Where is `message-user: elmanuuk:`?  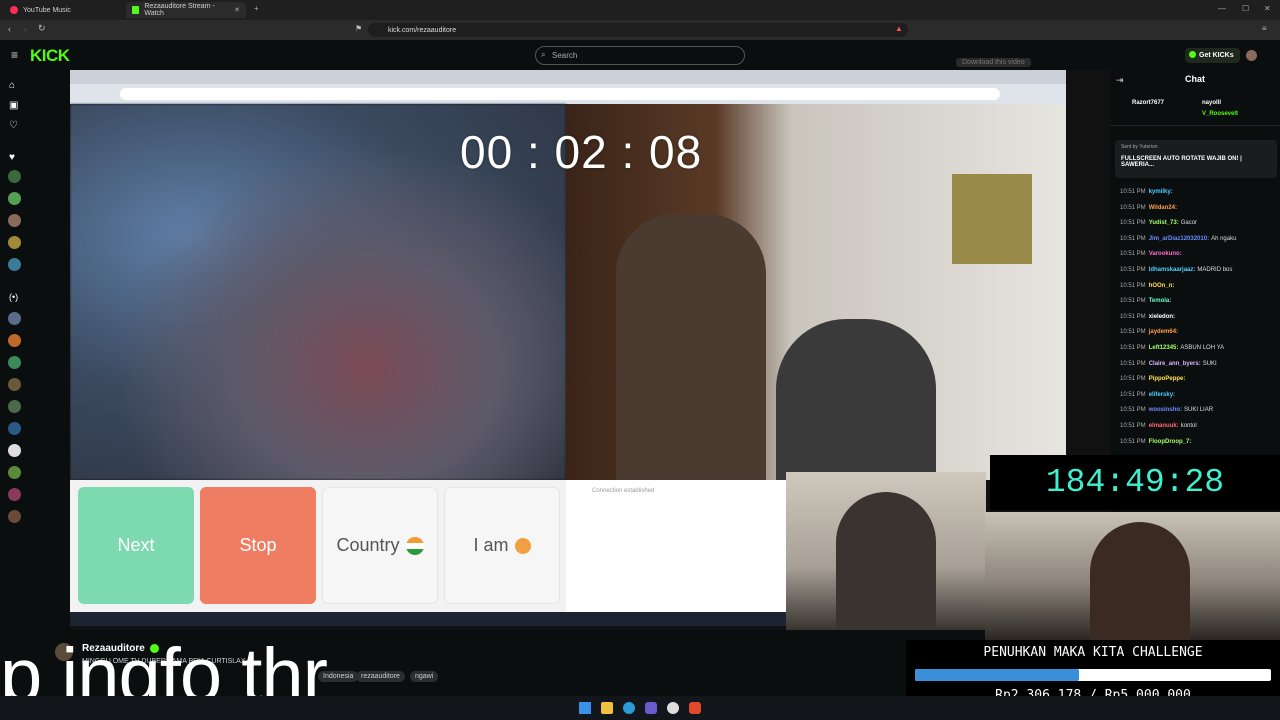
message-user: elmanuuk: is located at coordinates (1164, 426).